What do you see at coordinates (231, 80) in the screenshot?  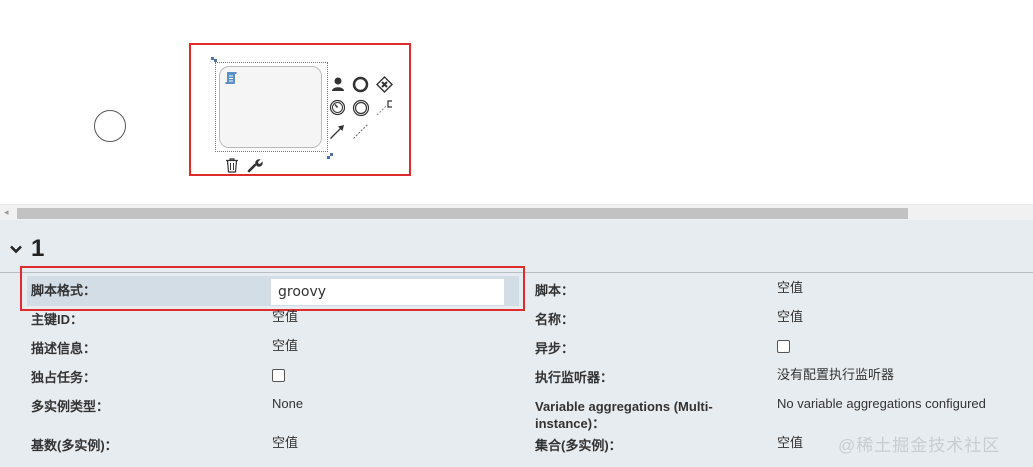 I see `script-icon` at bounding box center [231, 80].